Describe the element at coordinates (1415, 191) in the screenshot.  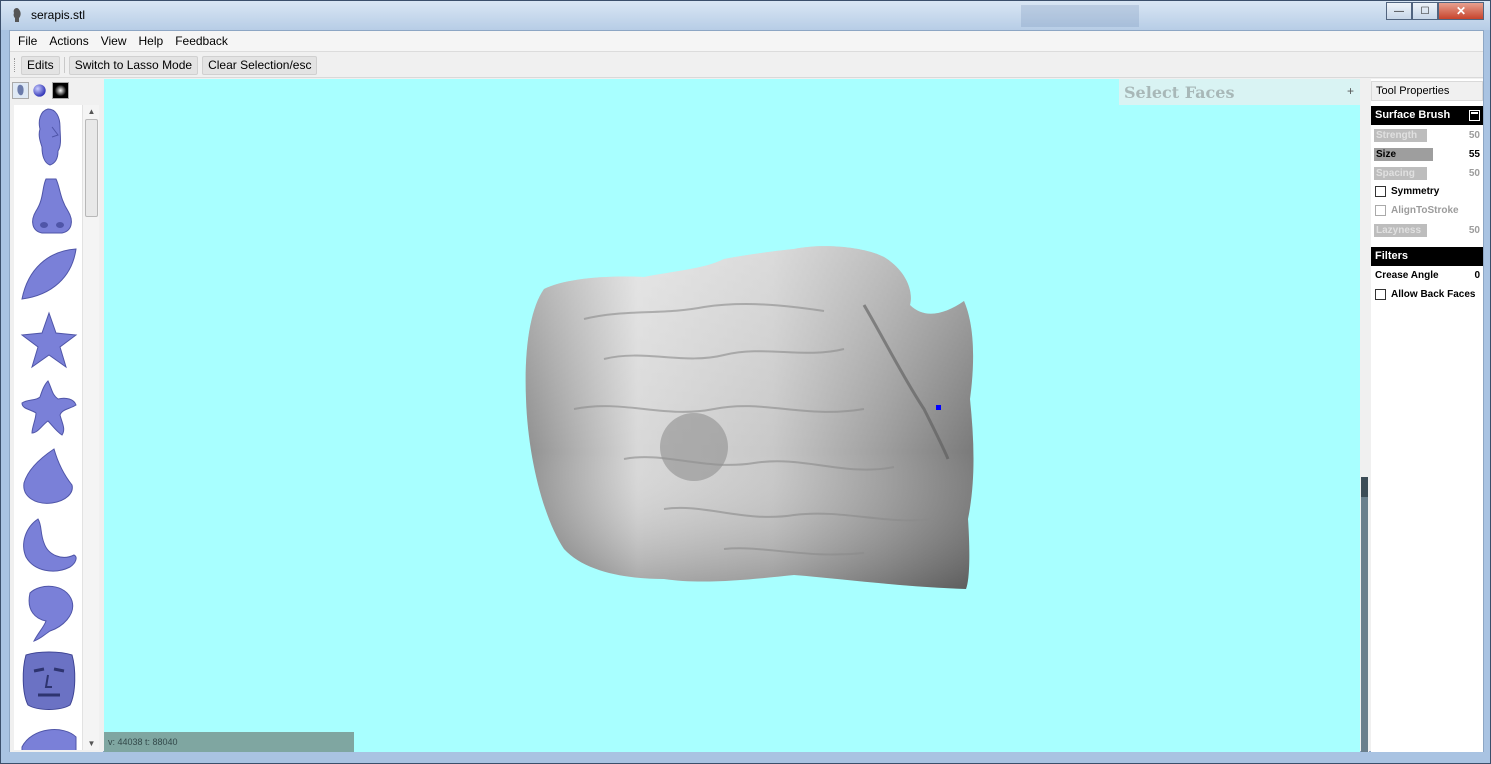
I see `symmetry-label: Symmetry` at that location.